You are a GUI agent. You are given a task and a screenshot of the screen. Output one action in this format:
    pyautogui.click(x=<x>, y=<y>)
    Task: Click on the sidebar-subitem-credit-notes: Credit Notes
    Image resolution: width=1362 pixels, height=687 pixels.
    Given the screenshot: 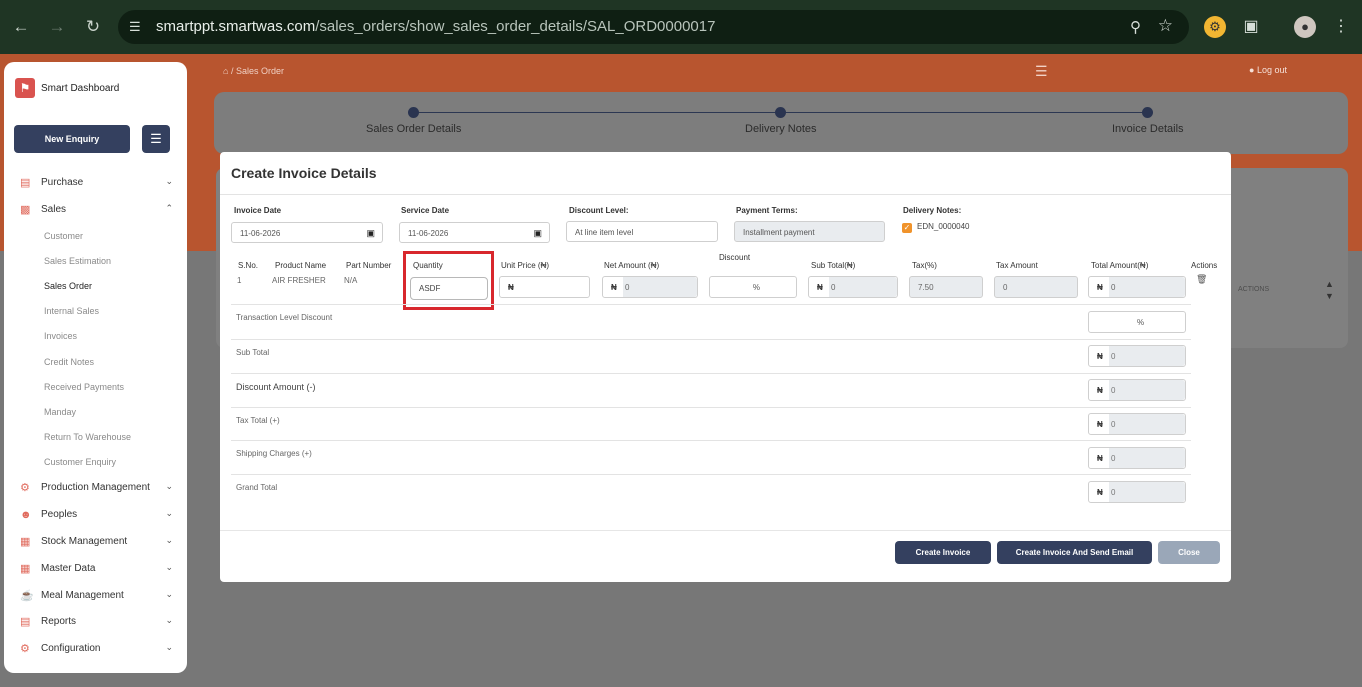 What is the action you would take?
    pyautogui.click(x=95, y=362)
    